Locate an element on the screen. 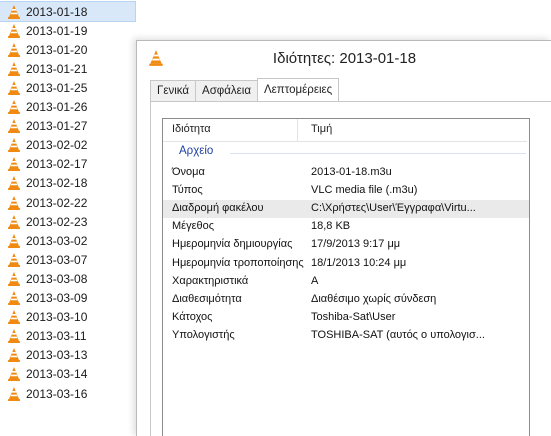  property-row: Κάτοχος Toshiba-Sat\User is located at coordinates (346, 318).